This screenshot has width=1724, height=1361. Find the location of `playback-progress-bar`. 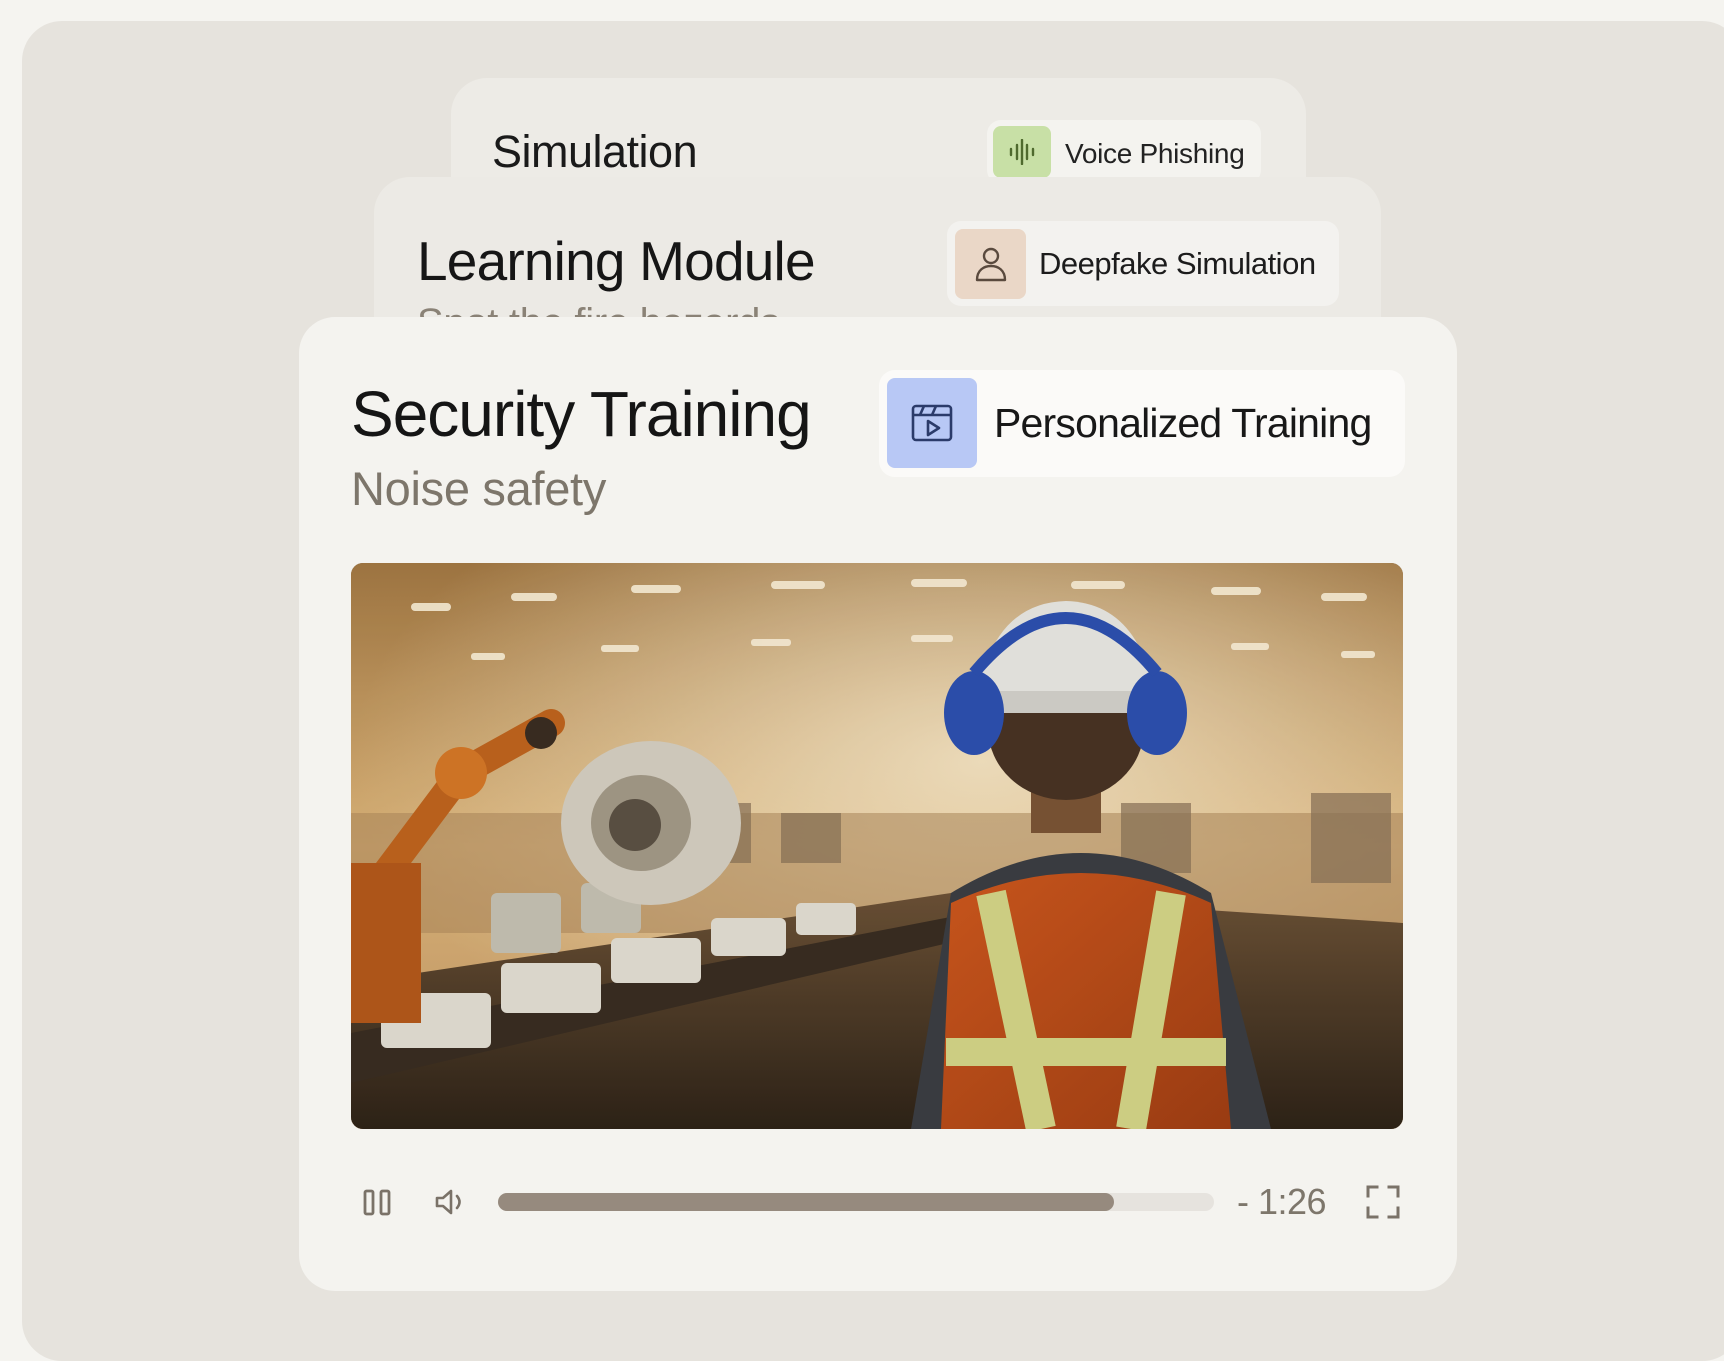

playback-progress-bar is located at coordinates (856, 1202).